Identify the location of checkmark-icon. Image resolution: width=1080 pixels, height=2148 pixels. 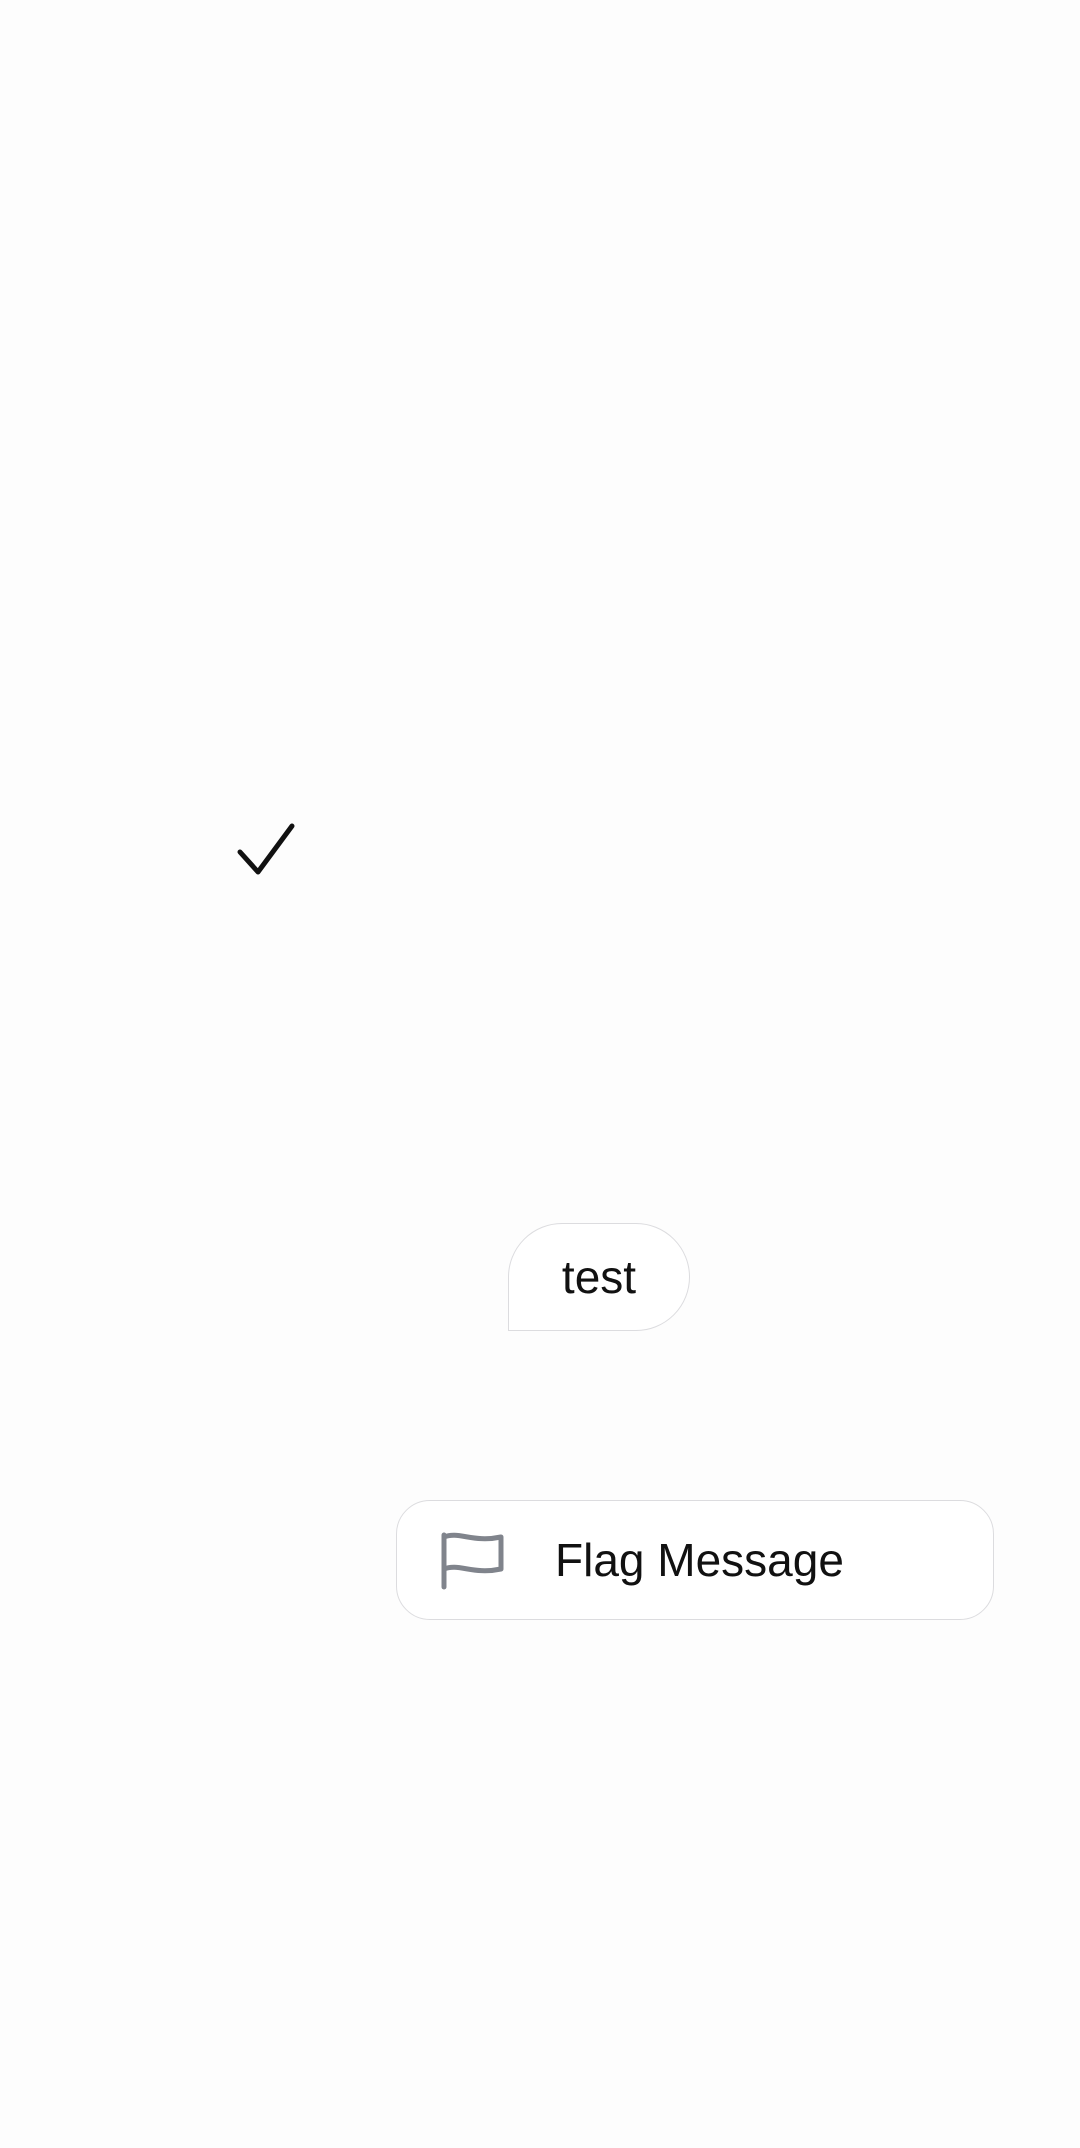
(266, 849).